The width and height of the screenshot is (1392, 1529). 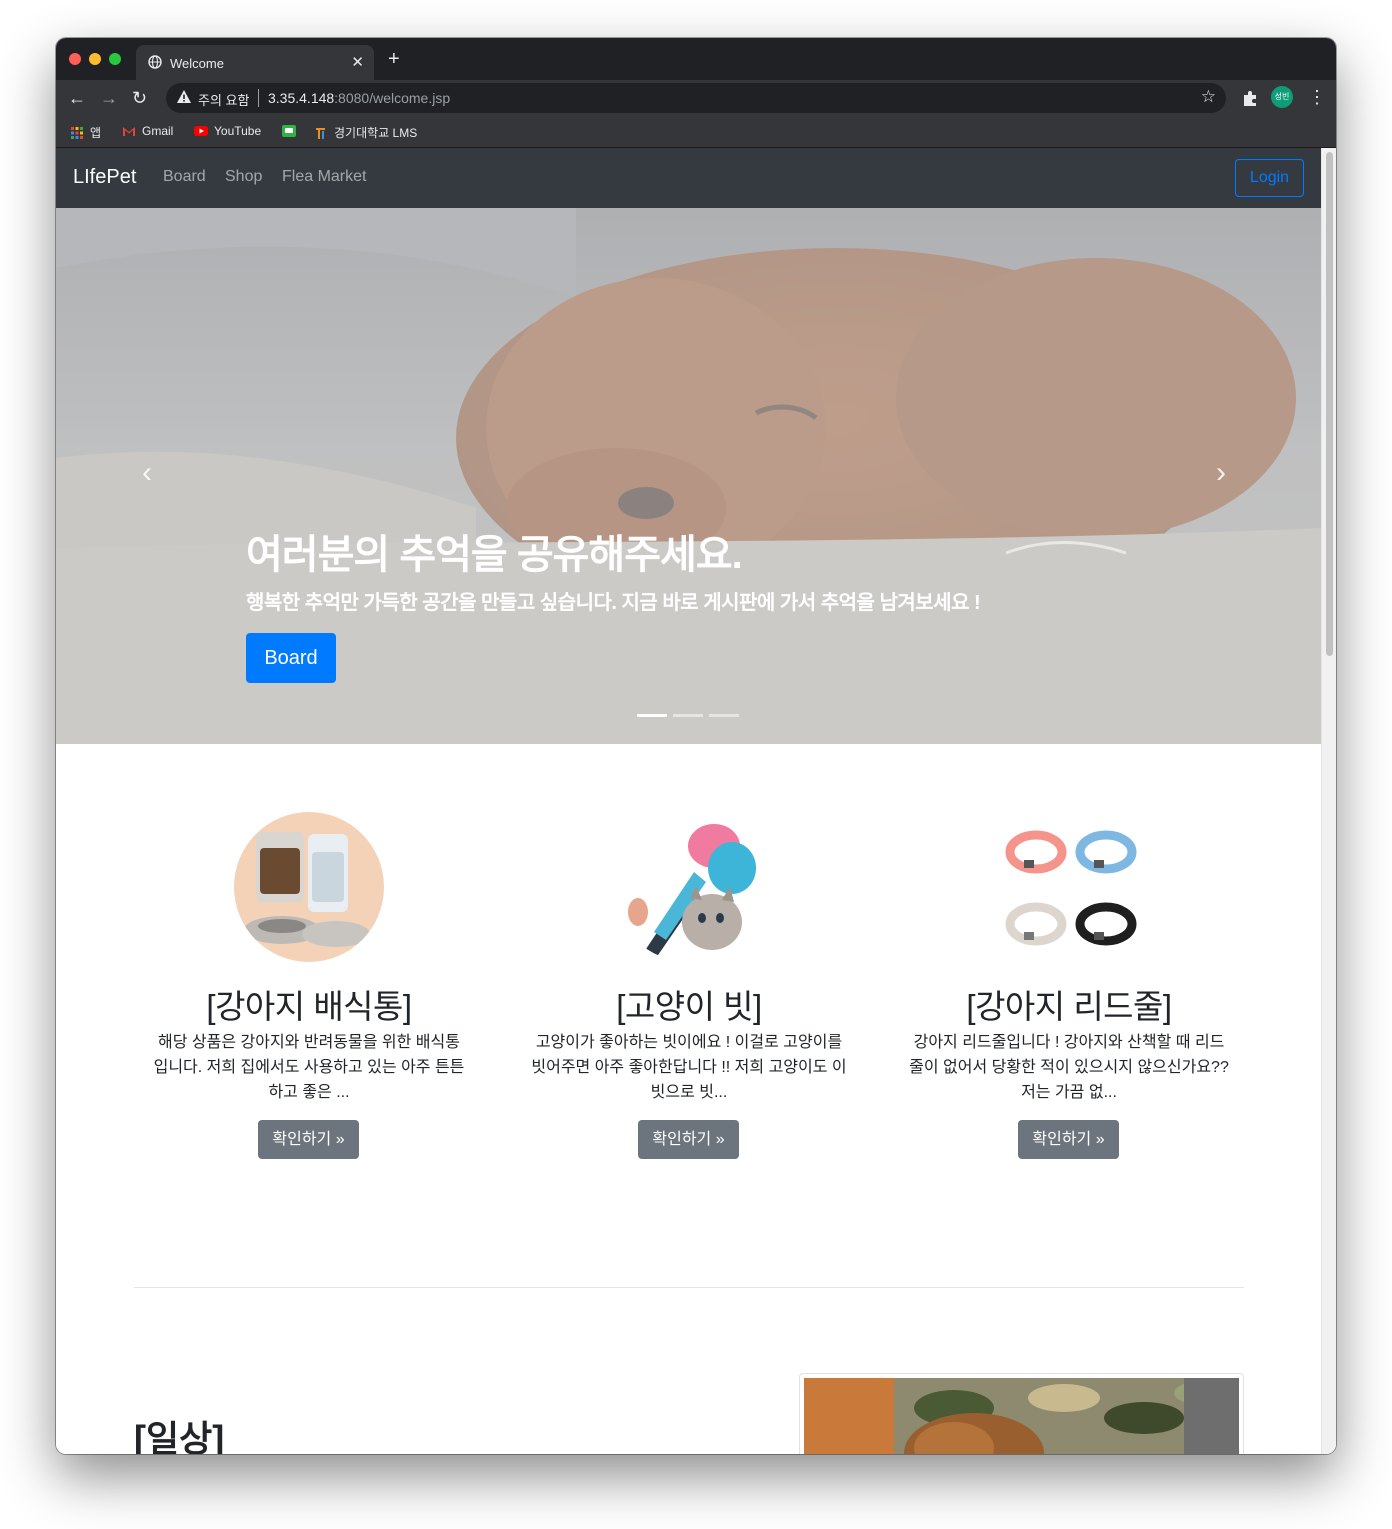 I want to click on hero-title: 여러분의 추억을 공유해주세요., so click(x=494, y=555).